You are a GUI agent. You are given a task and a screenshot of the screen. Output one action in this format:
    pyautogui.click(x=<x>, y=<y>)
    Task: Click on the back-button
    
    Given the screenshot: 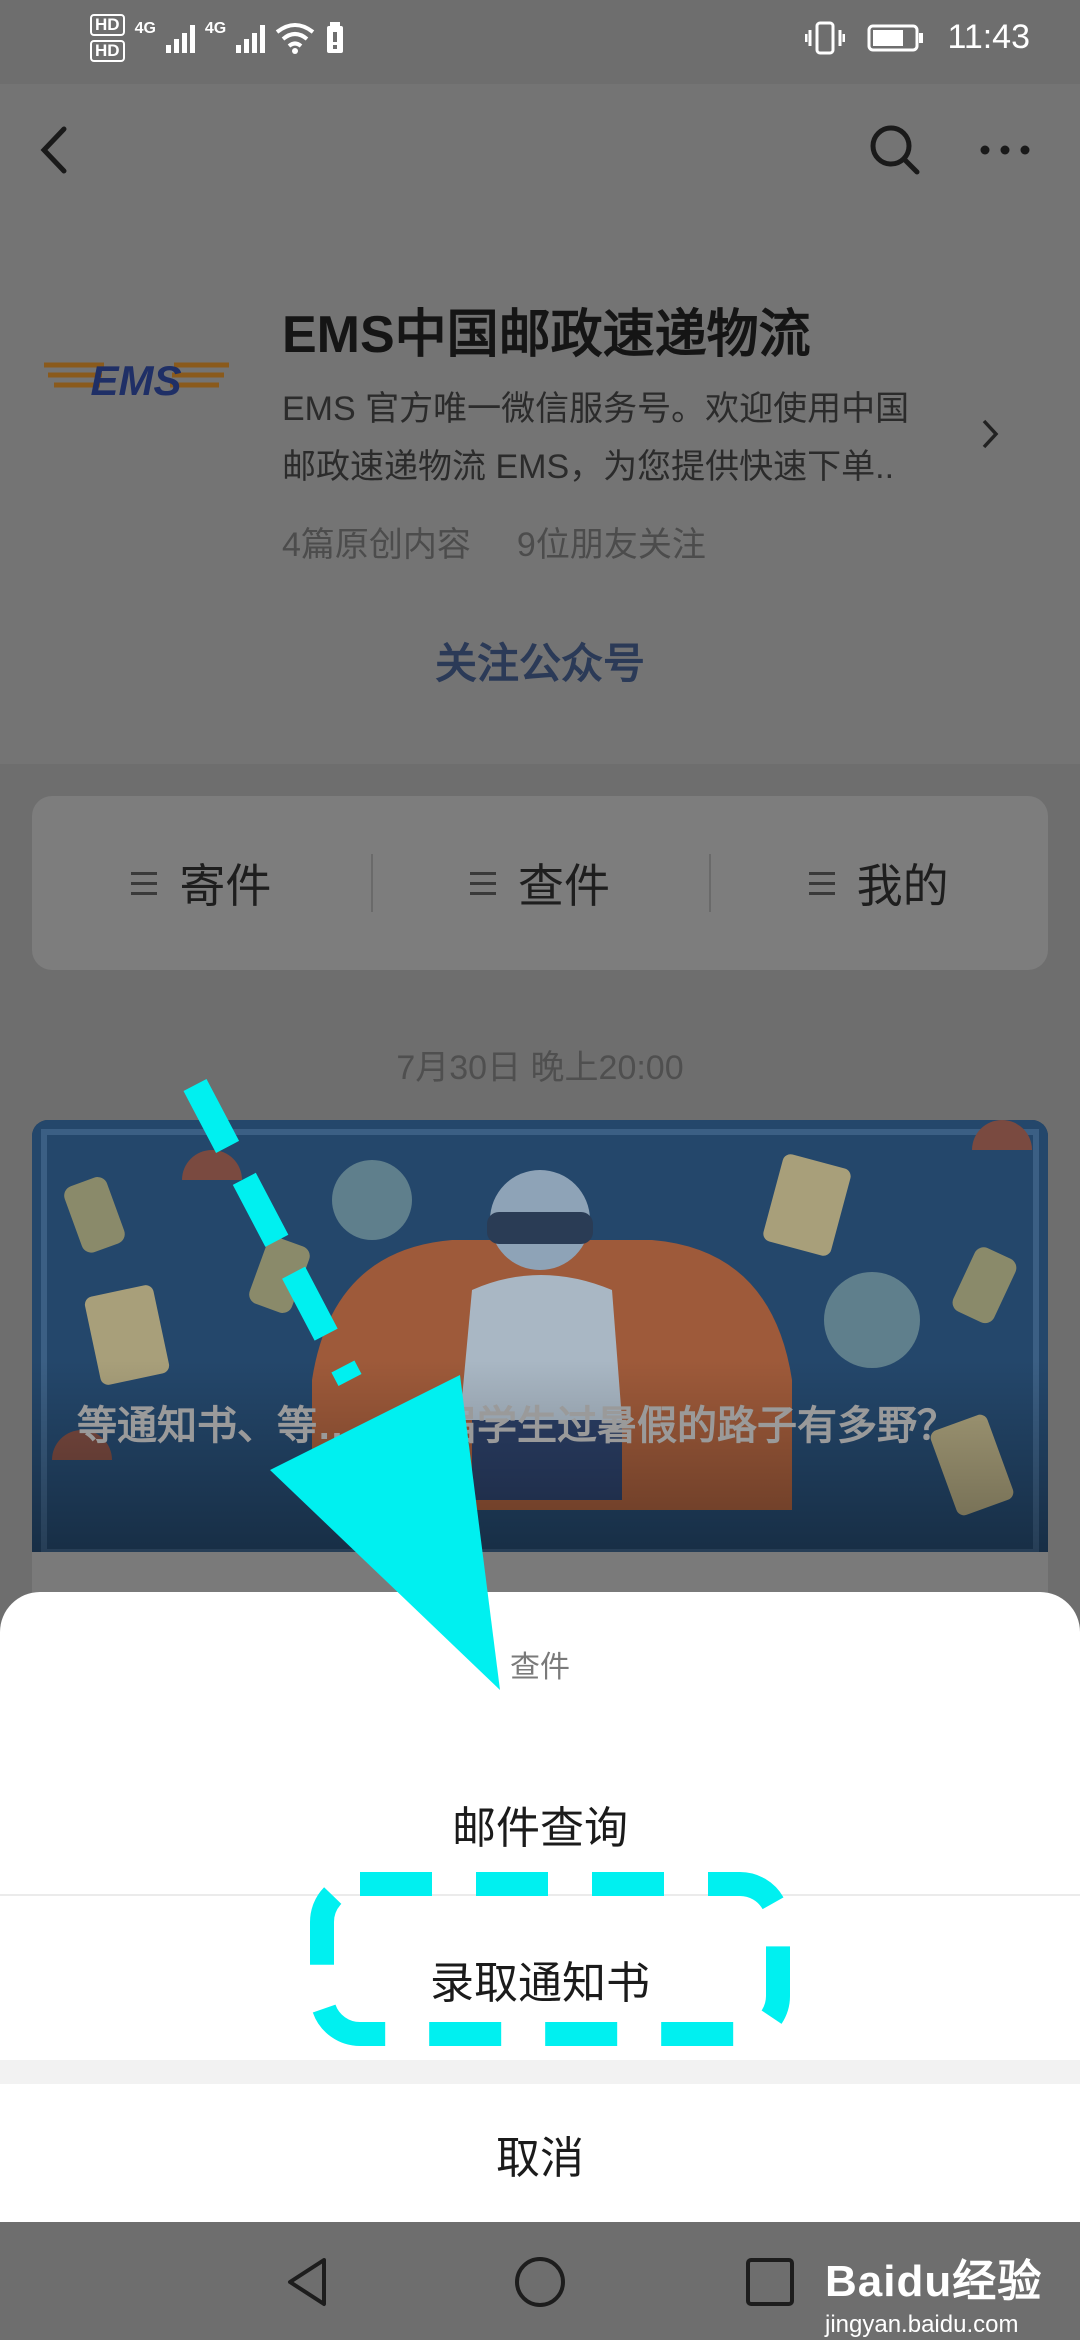 What is the action you would take?
    pyautogui.click(x=54, y=150)
    